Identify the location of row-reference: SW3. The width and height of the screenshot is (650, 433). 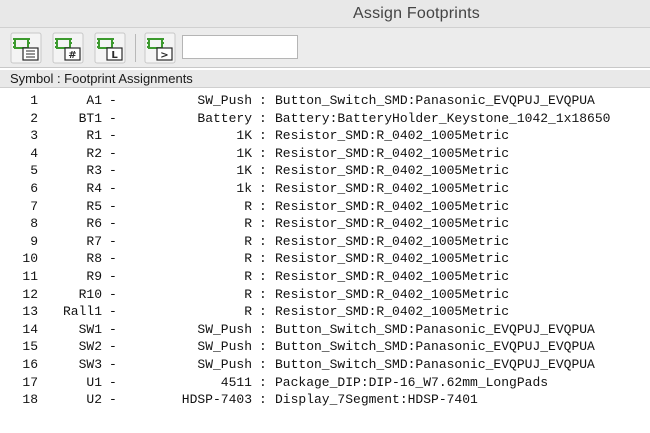
(90, 364).